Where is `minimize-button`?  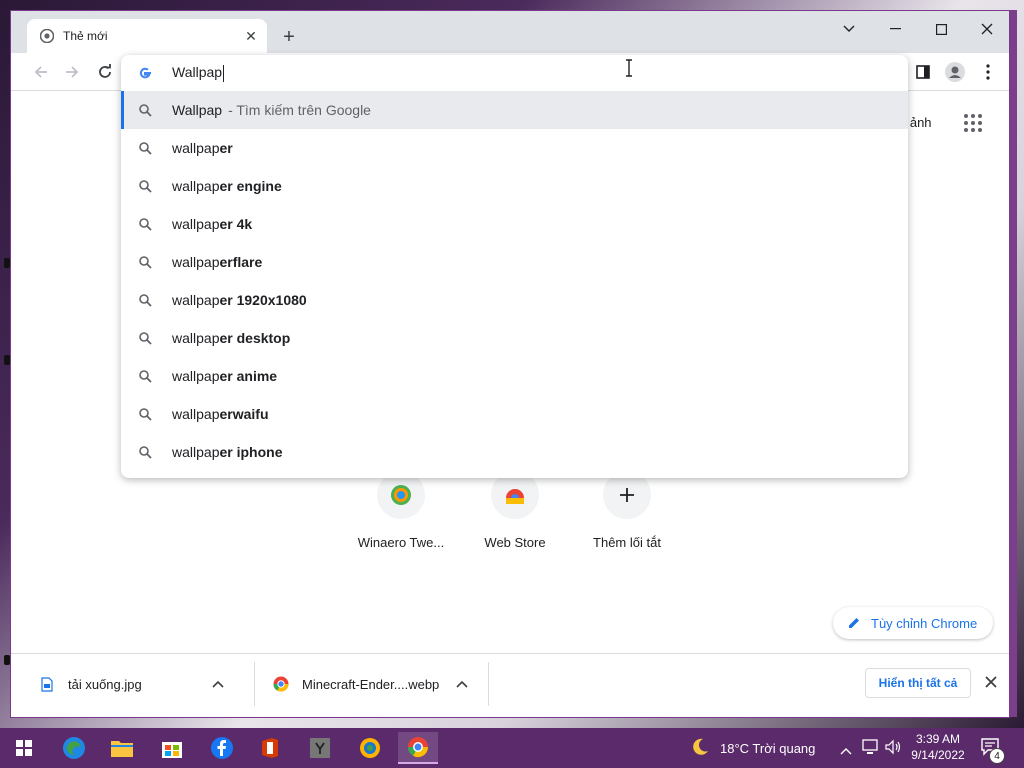 minimize-button is located at coordinates (895, 29).